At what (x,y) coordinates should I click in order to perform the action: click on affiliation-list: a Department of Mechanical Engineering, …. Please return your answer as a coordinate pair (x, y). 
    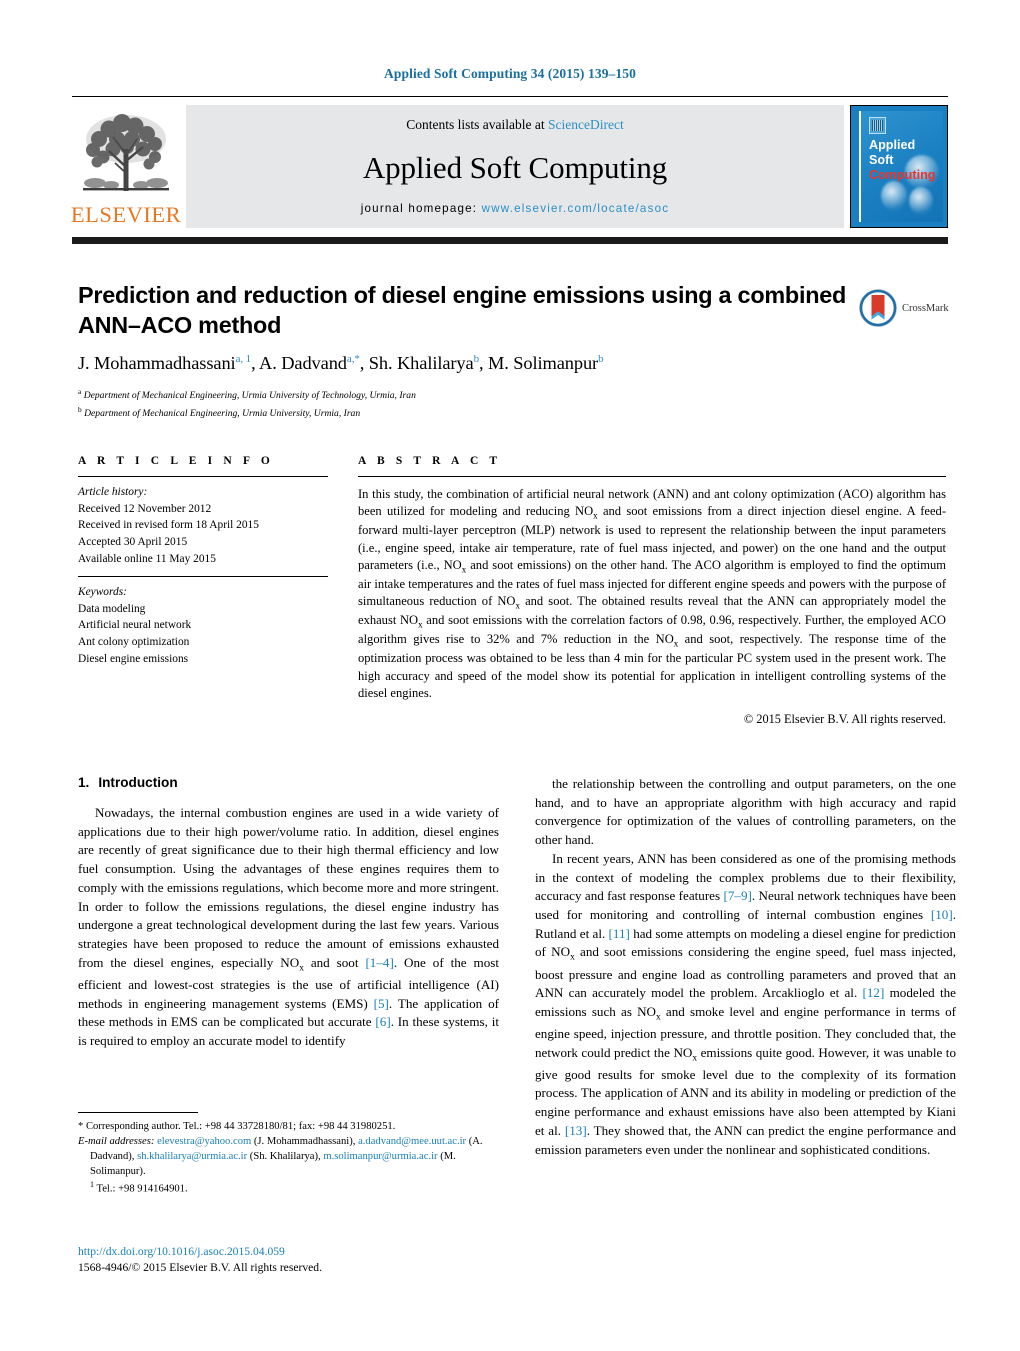
    Looking at the image, I should click on (508, 403).